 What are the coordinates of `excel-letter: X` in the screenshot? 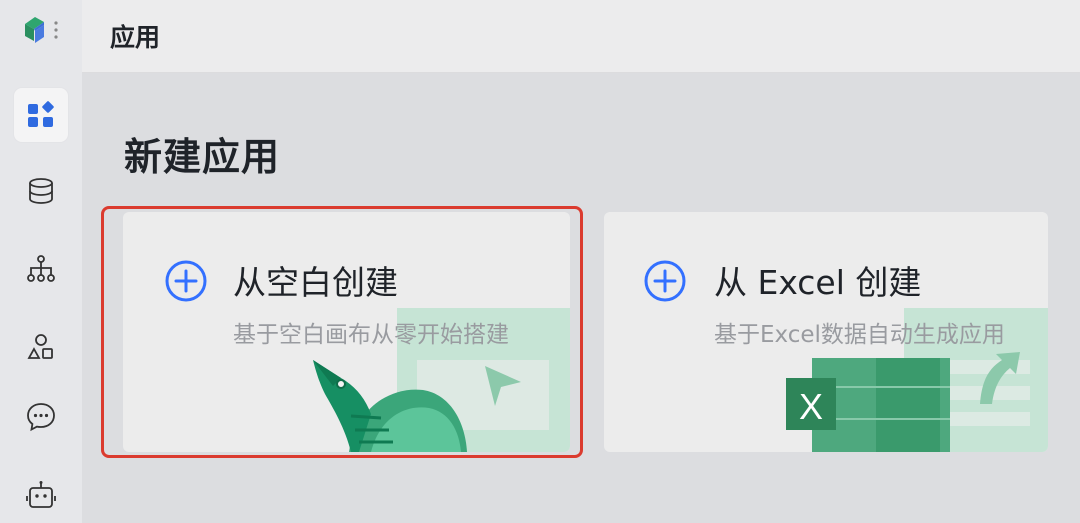 It's located at (811, 406).